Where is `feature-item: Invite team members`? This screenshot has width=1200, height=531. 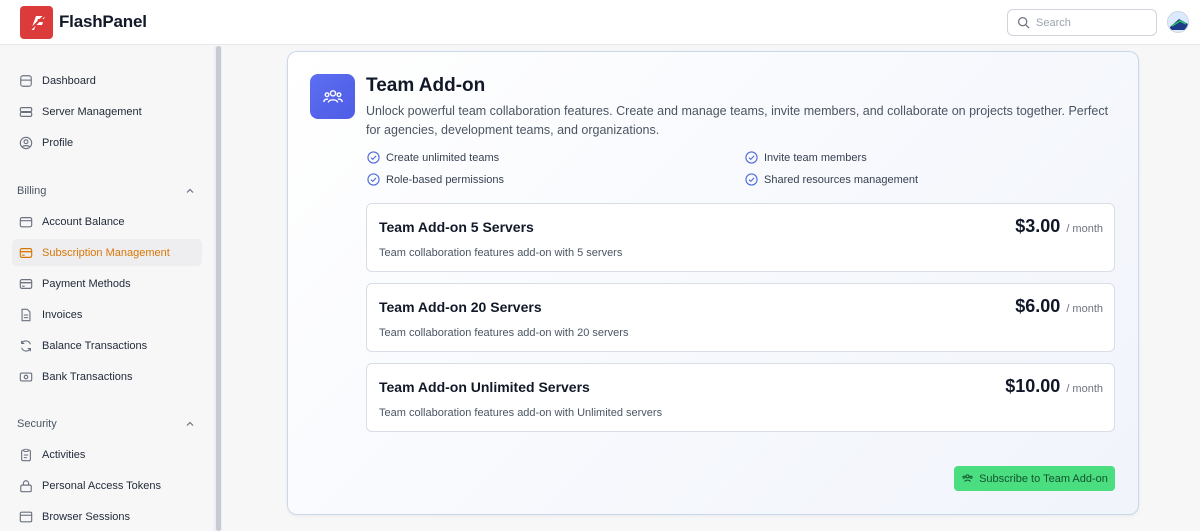
feature-item: Invite team members is located at coordinates (806, 157).